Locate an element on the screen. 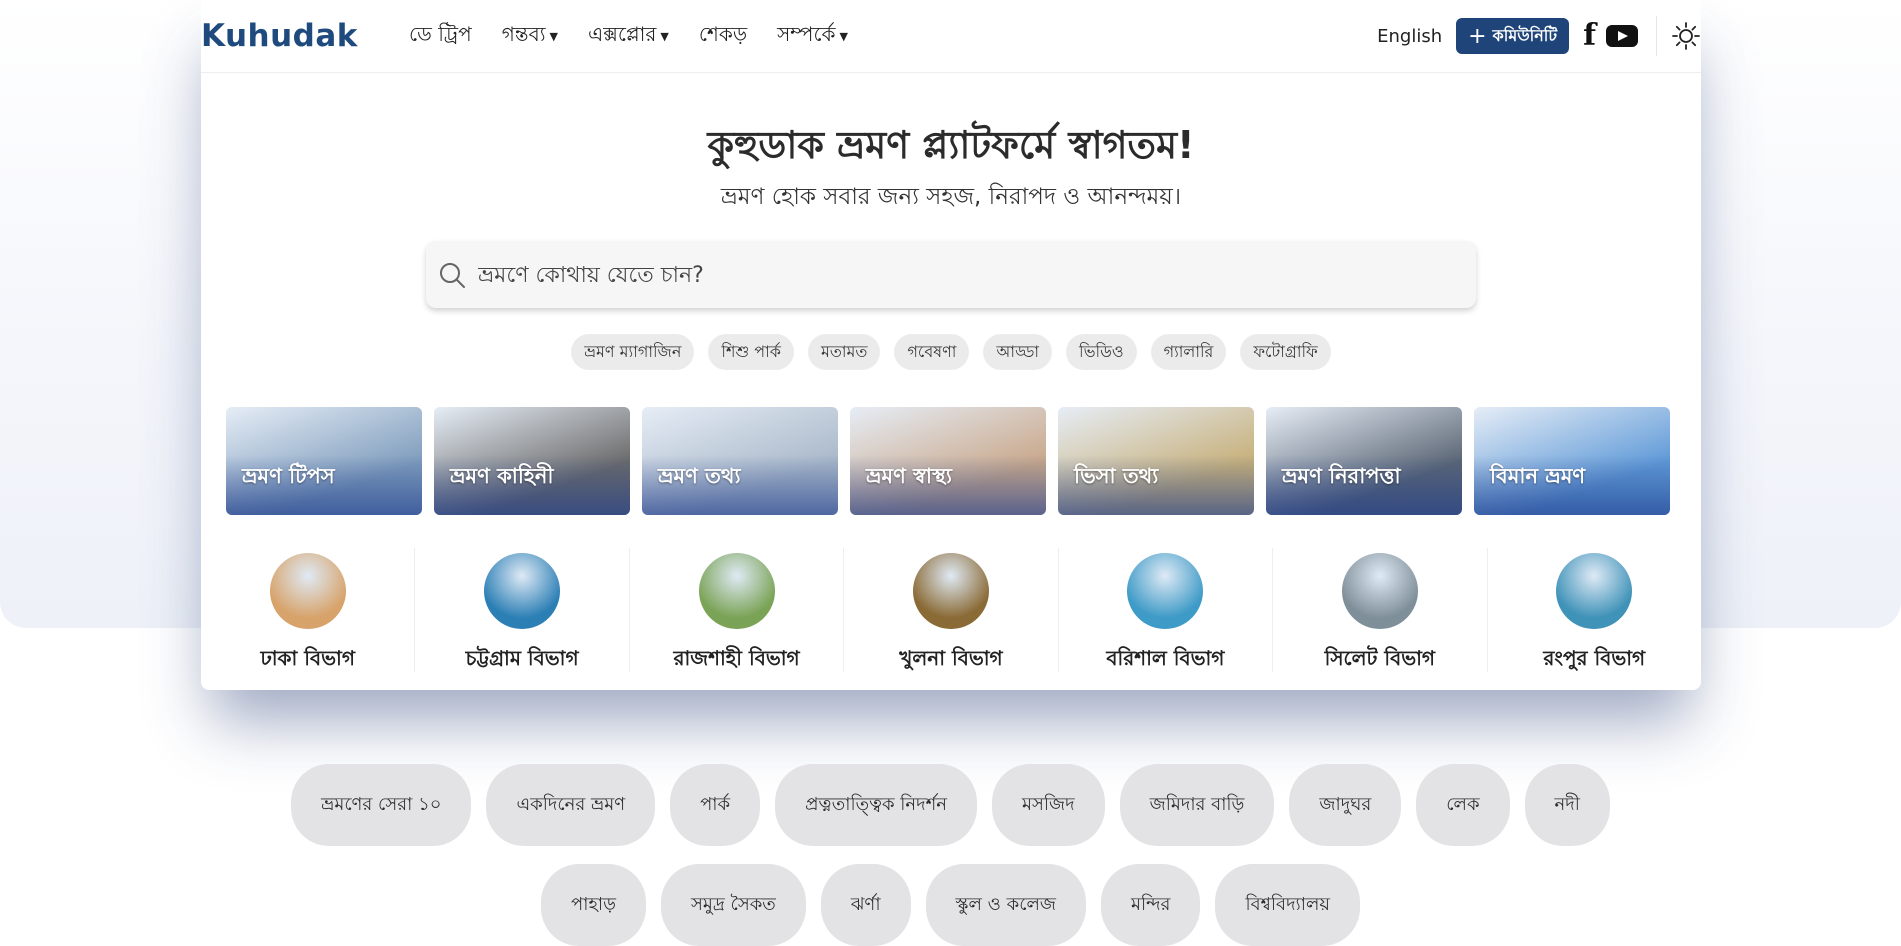 This screenshot has height=946, width=1901. tag-waterfall: ঝর্ণা is located at coordinates (865, 905).